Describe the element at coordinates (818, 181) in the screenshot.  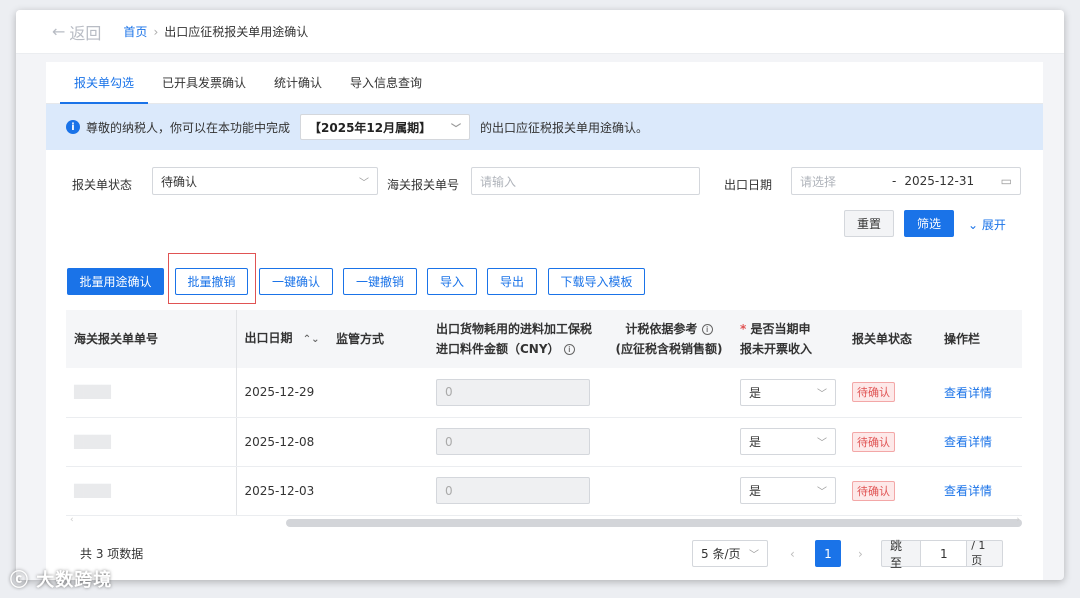
I see `date-start-placeholder: 请选择` at that location.